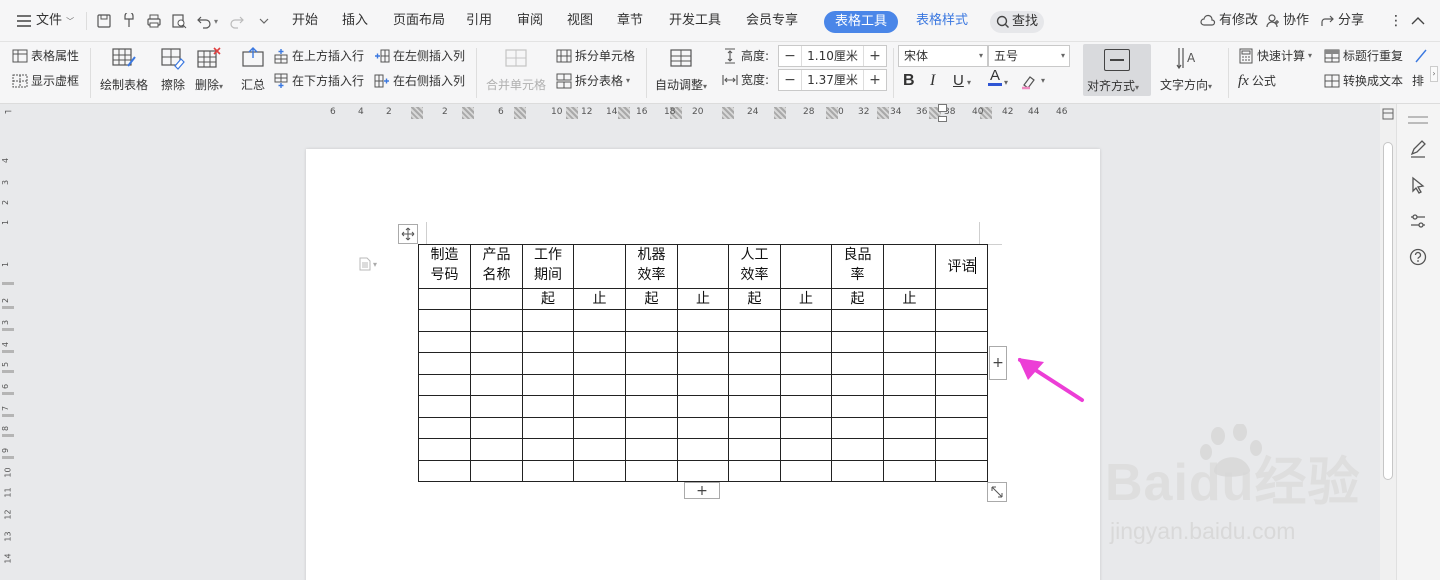 The width and height of the screenshot is (1440, 580). I want to click on width-increase-button: +, so click(875, 80).